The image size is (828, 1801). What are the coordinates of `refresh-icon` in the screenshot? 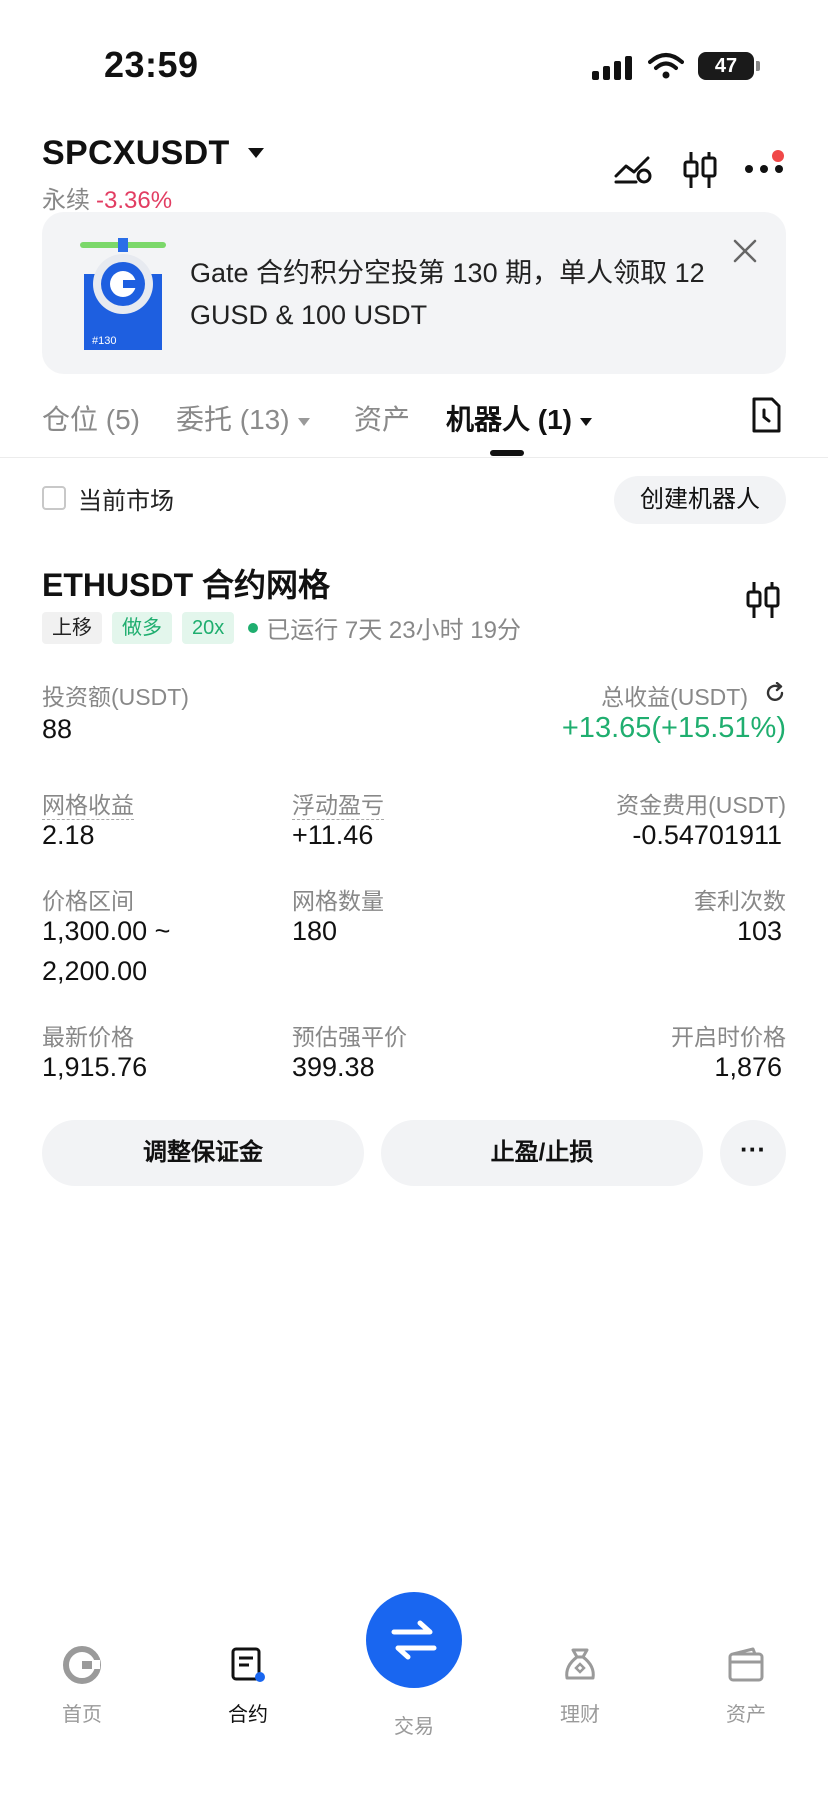 It's located at (775, 693).